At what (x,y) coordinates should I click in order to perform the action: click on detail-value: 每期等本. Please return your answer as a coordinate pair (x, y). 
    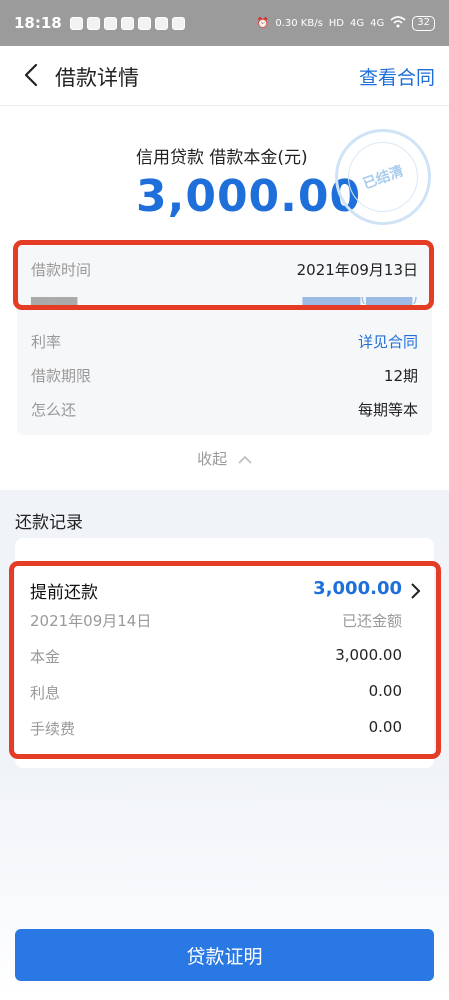
    Looking at the image, I should click on (387, 410).